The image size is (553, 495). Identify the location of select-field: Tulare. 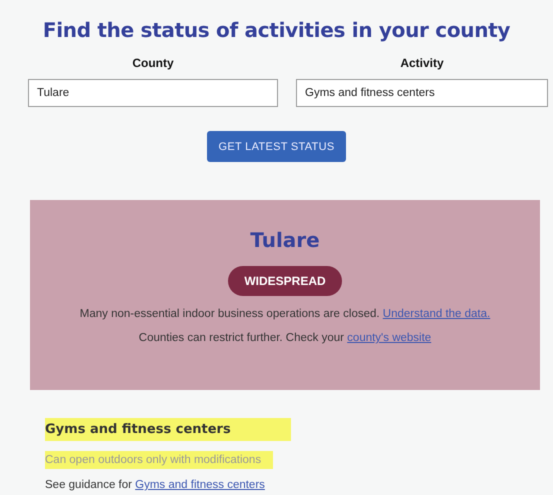
(153, 93).